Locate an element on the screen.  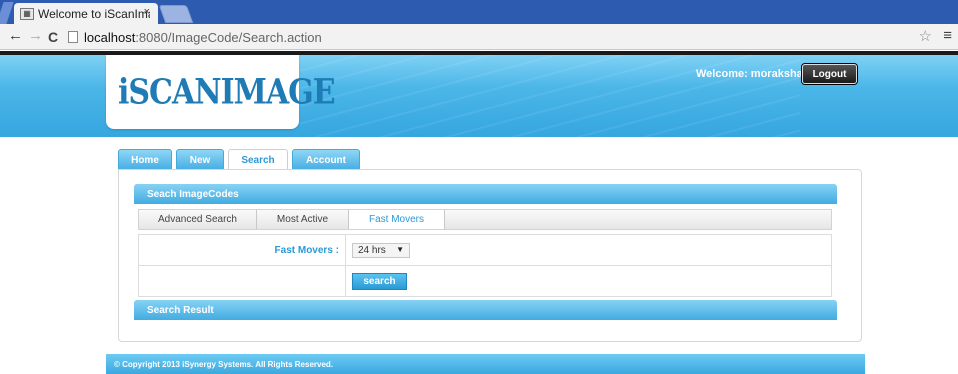
site-logo: iSCANIMAGE is located at coordinates (227, 92).